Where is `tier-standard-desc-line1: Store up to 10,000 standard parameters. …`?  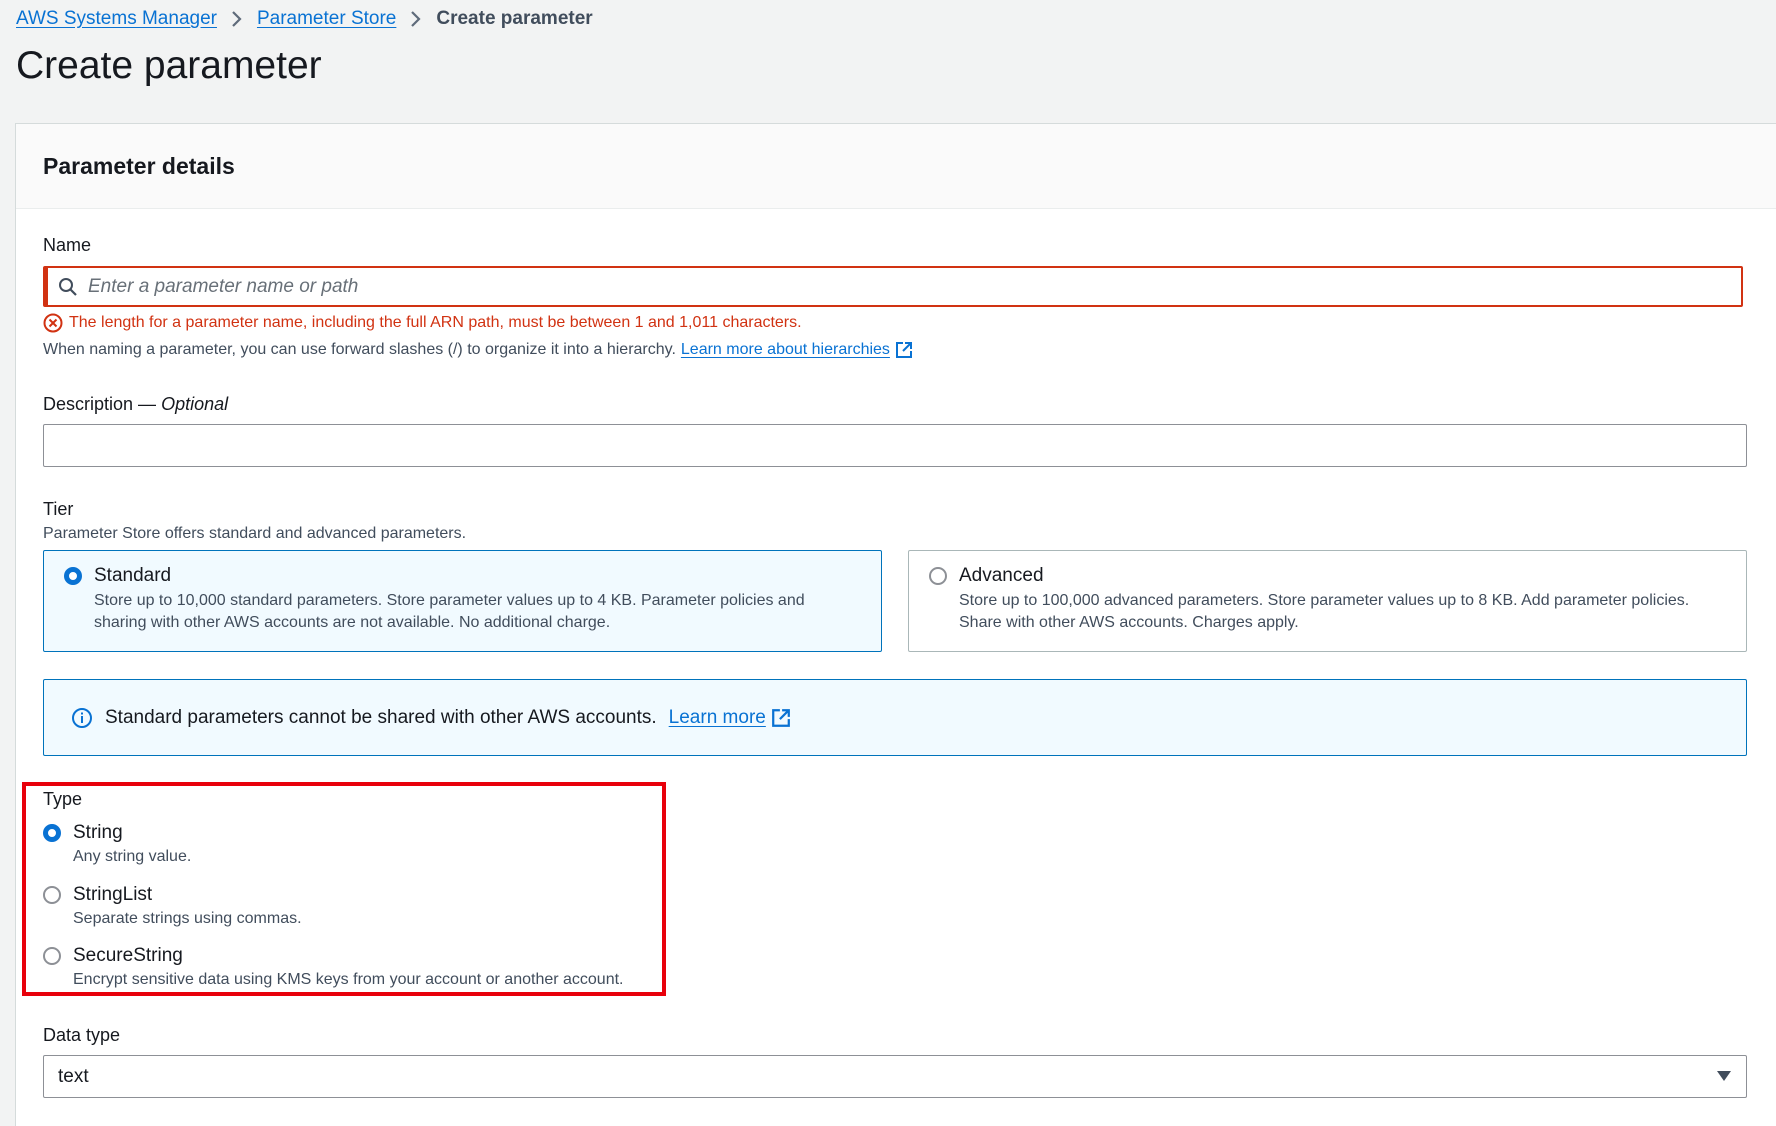
tier-standard-desc-line1: Store up to 10,000 standard parameters. … is located at coordinates (449, 600).